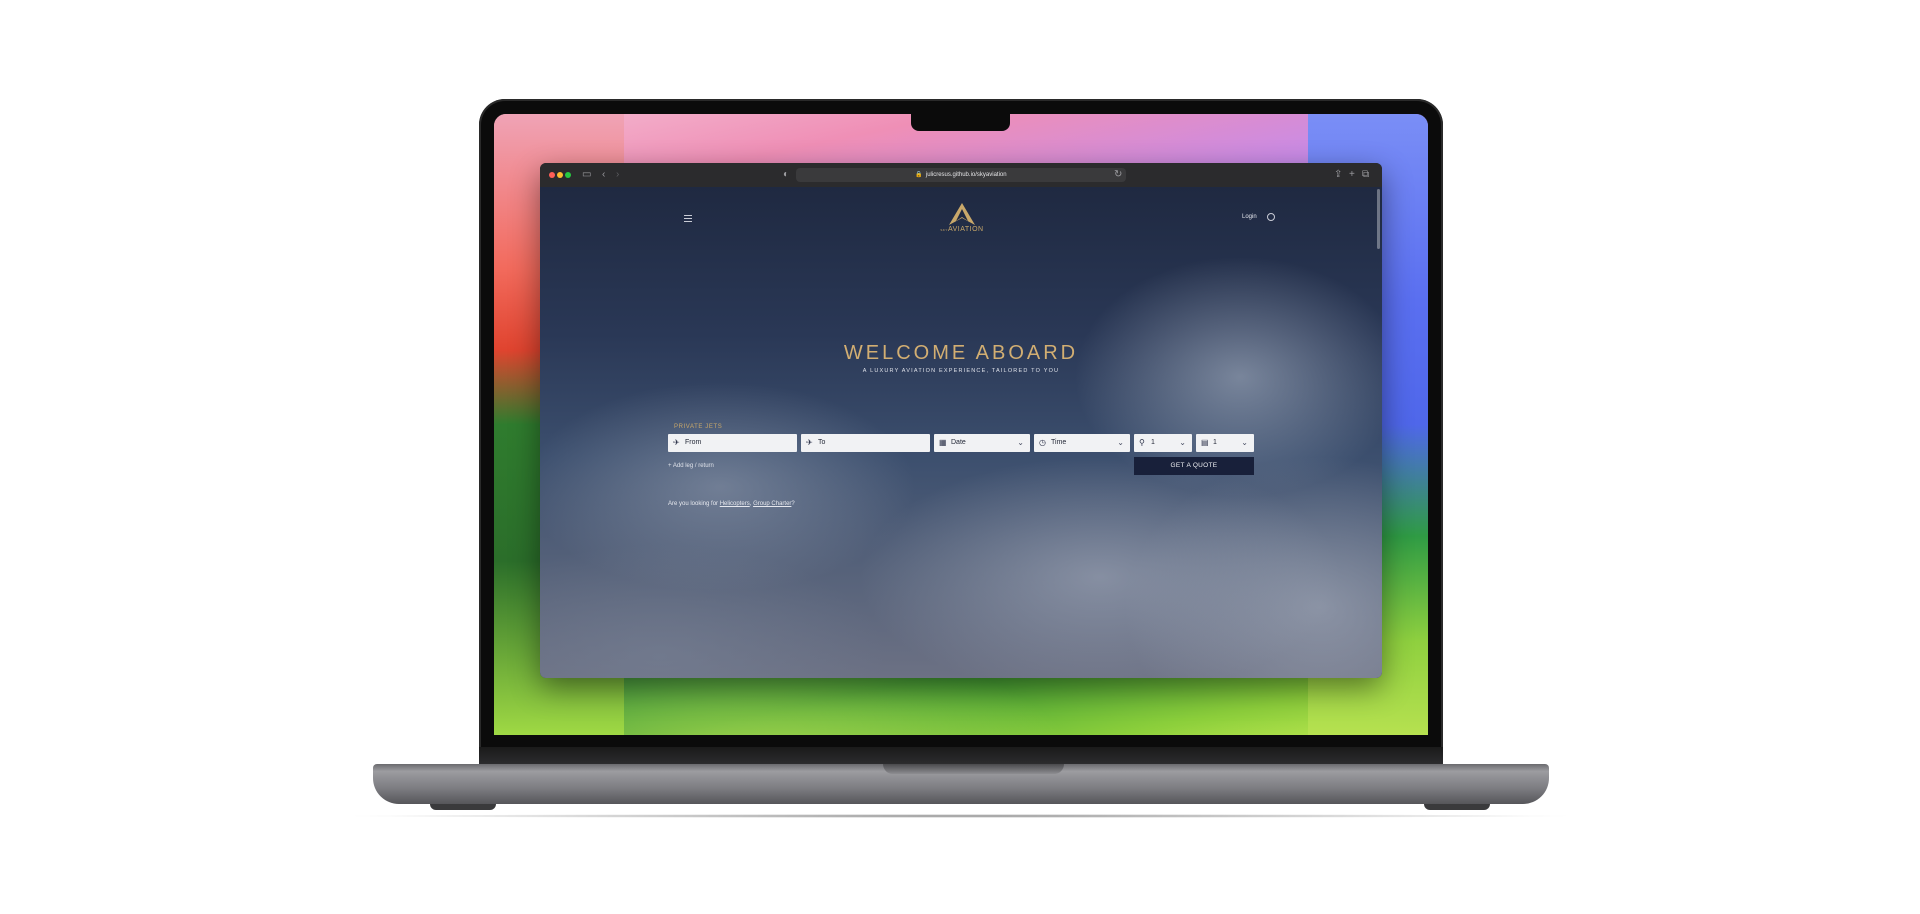 The width and height of the screenshot is (1920, 914). Describe the element at coordinates (1118, 175) in the screenshot. I see `reload-icon: ↻` at that location.